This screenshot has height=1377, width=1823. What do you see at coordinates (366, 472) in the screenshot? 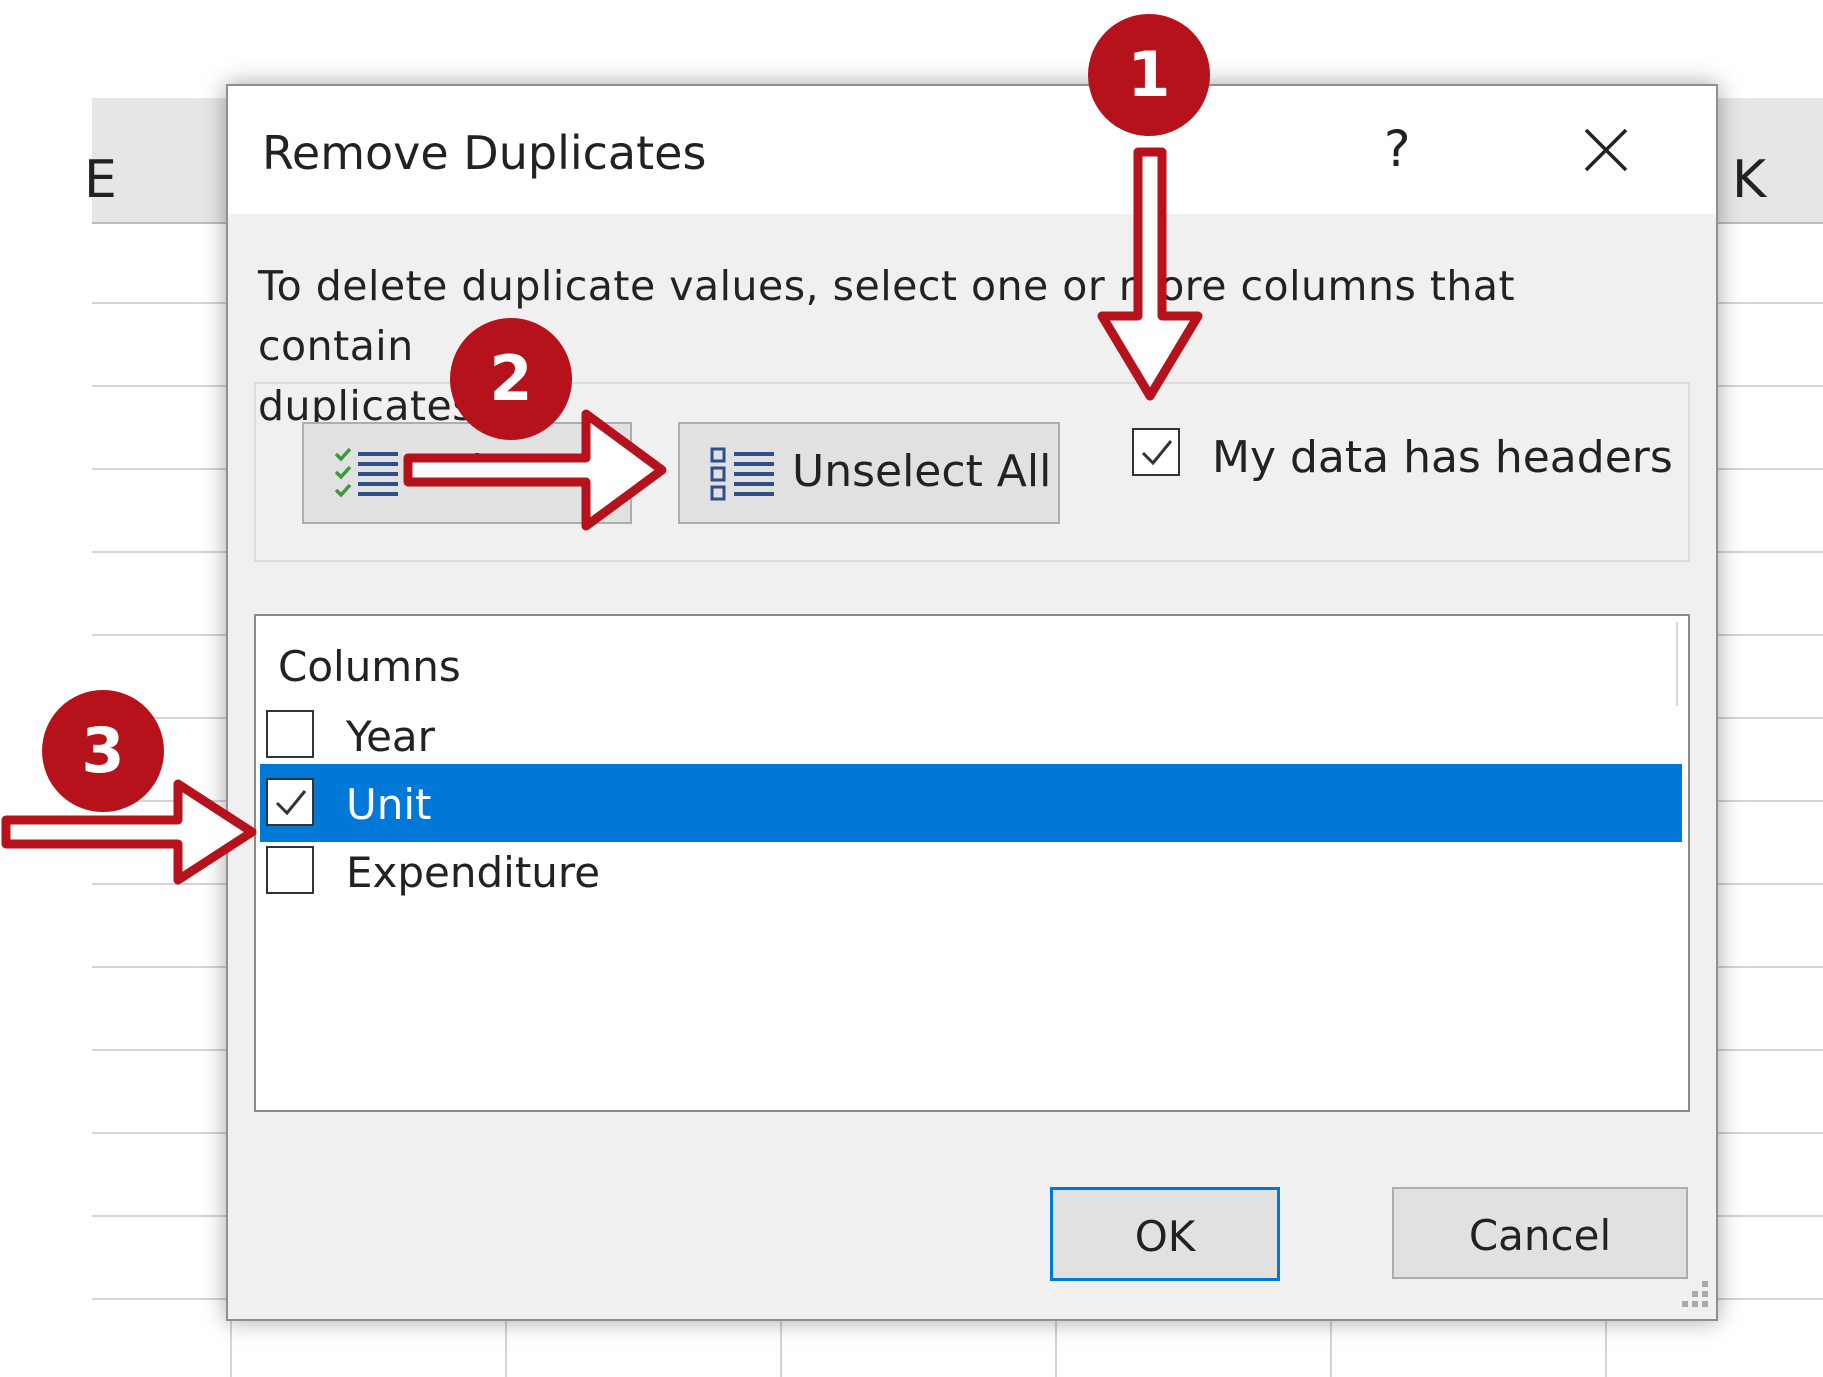
I see `select-all-icon` at bounding box center [366, 472].